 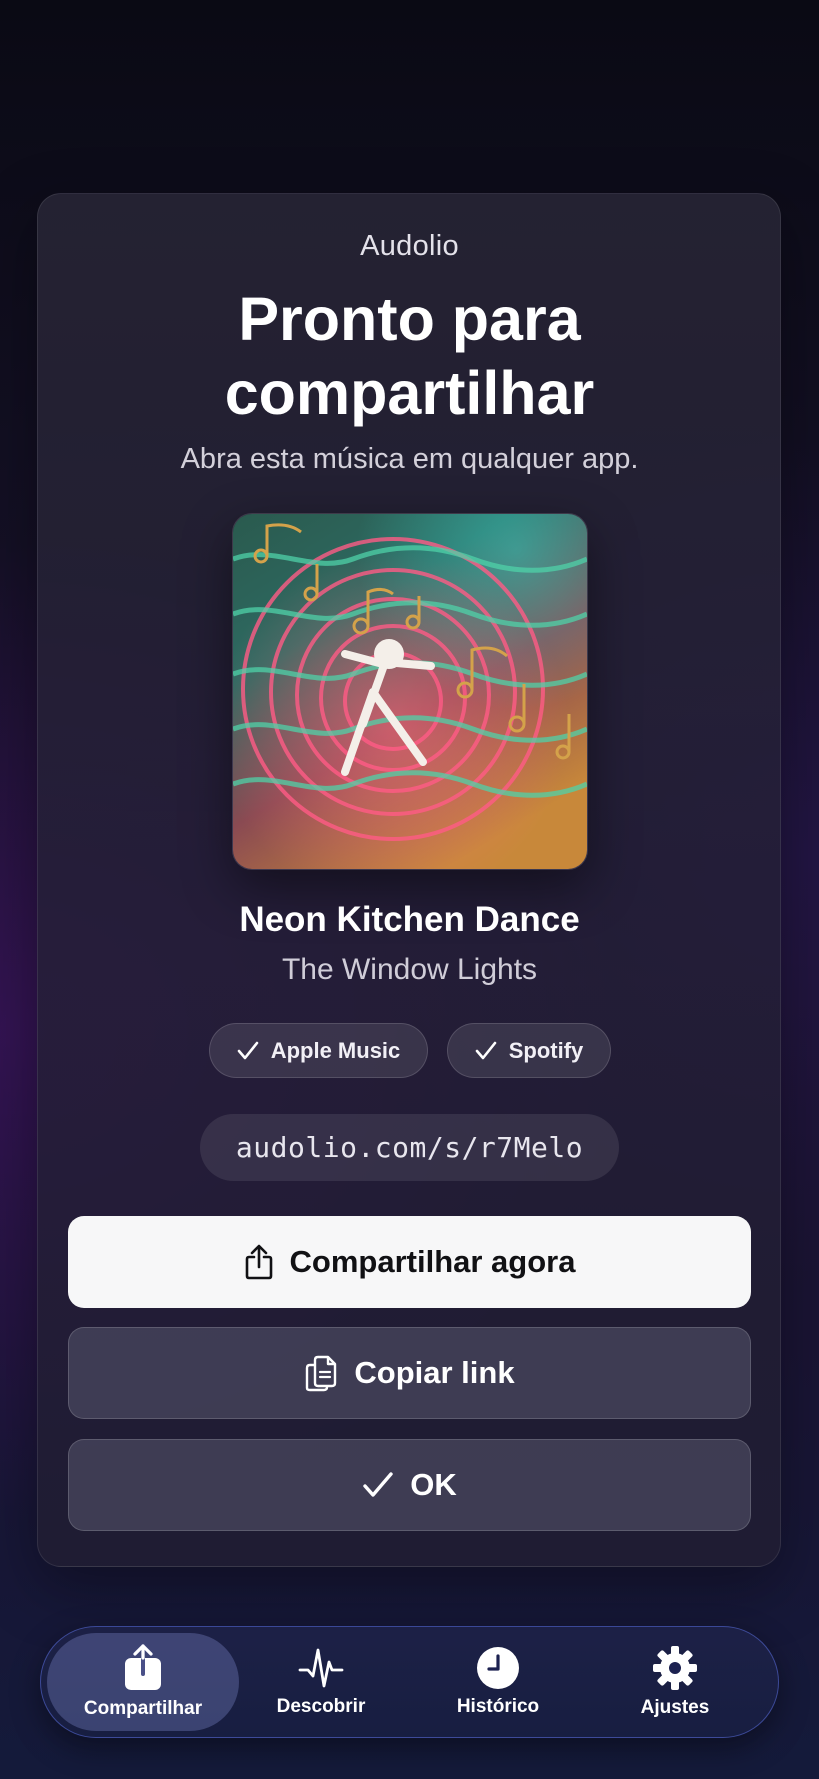 What do you see at coordinates (409, 919) in the screenshot?
I see `track-title: Neon Kitchen Dance` at bounding box center [409, 919].